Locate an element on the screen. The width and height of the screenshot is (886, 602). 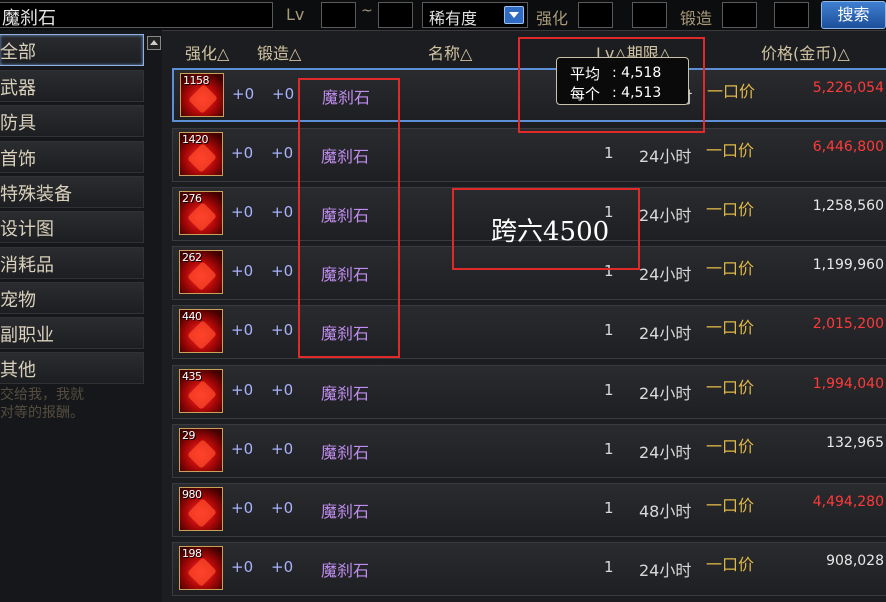
forge-min-input is located at coordinates (739, 15).